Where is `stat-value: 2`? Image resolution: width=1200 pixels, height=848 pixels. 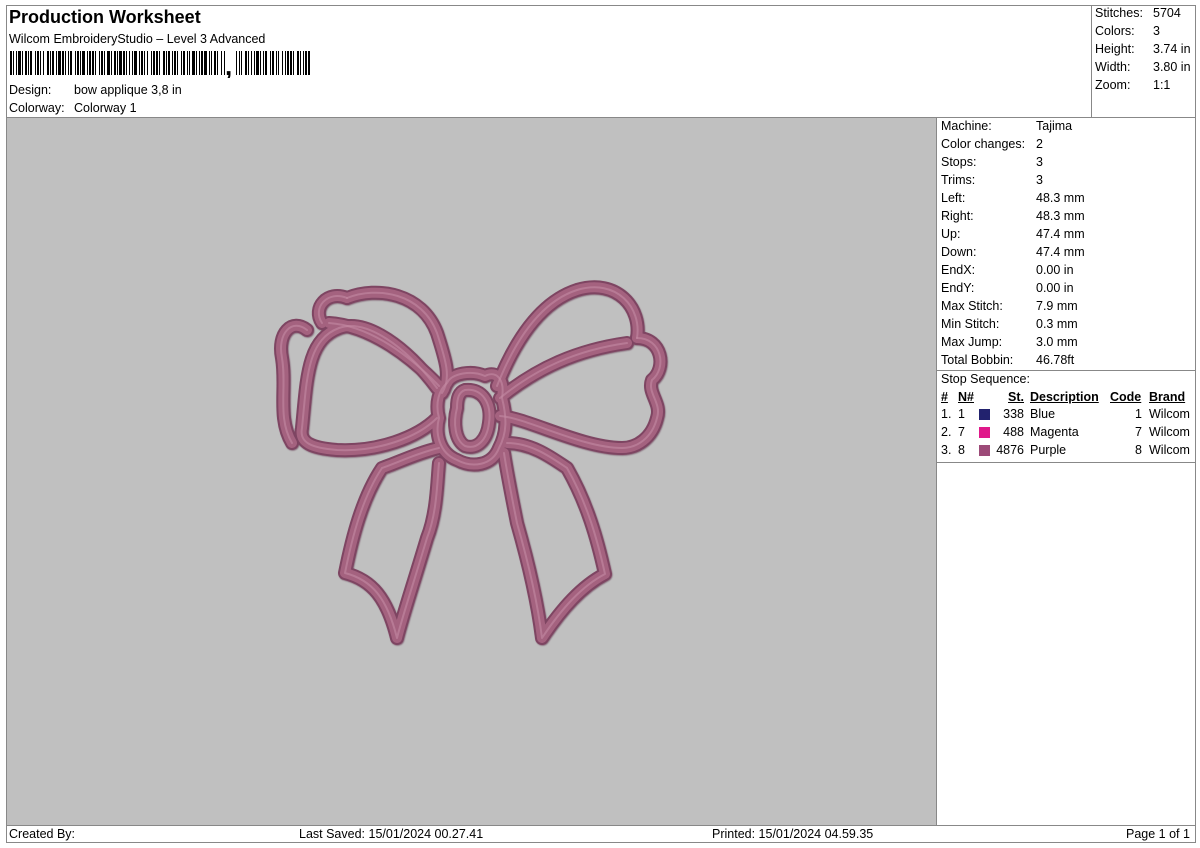 stat-value: 2 is located at coordinates (1039, 144).